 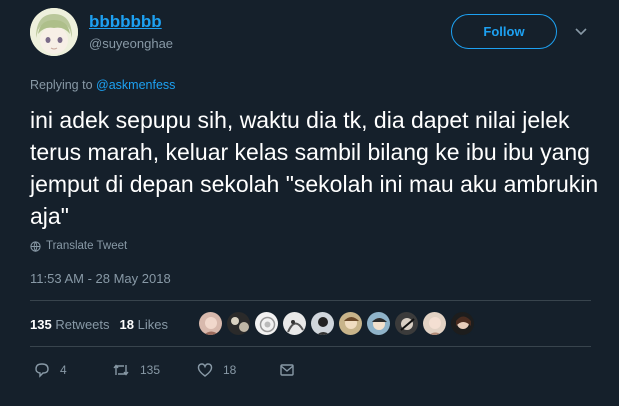 What do you see at coordinates (336, 323) in the screenshot?
I see `liker-avatars` at bounding box center [336, 323].